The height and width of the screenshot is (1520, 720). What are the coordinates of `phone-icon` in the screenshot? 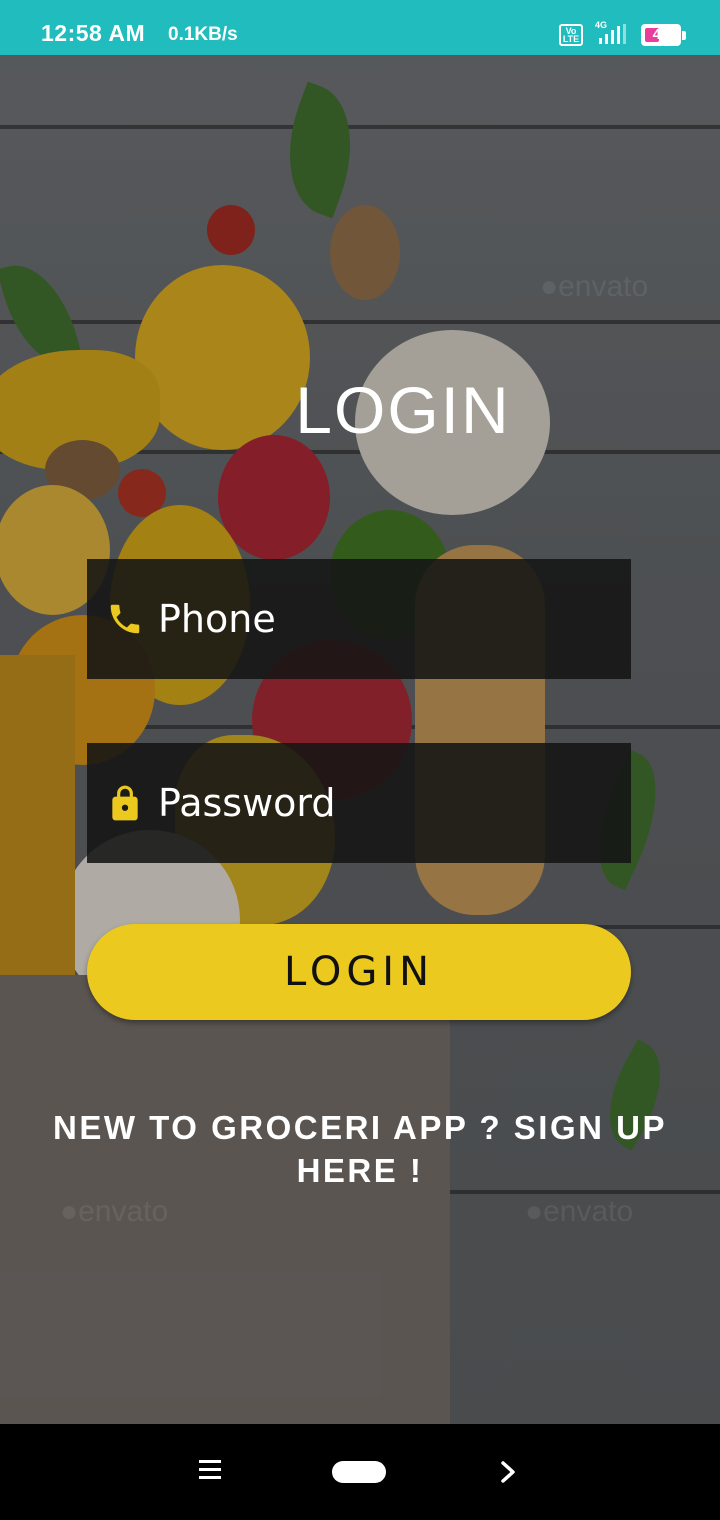 It's located at (122, 619).